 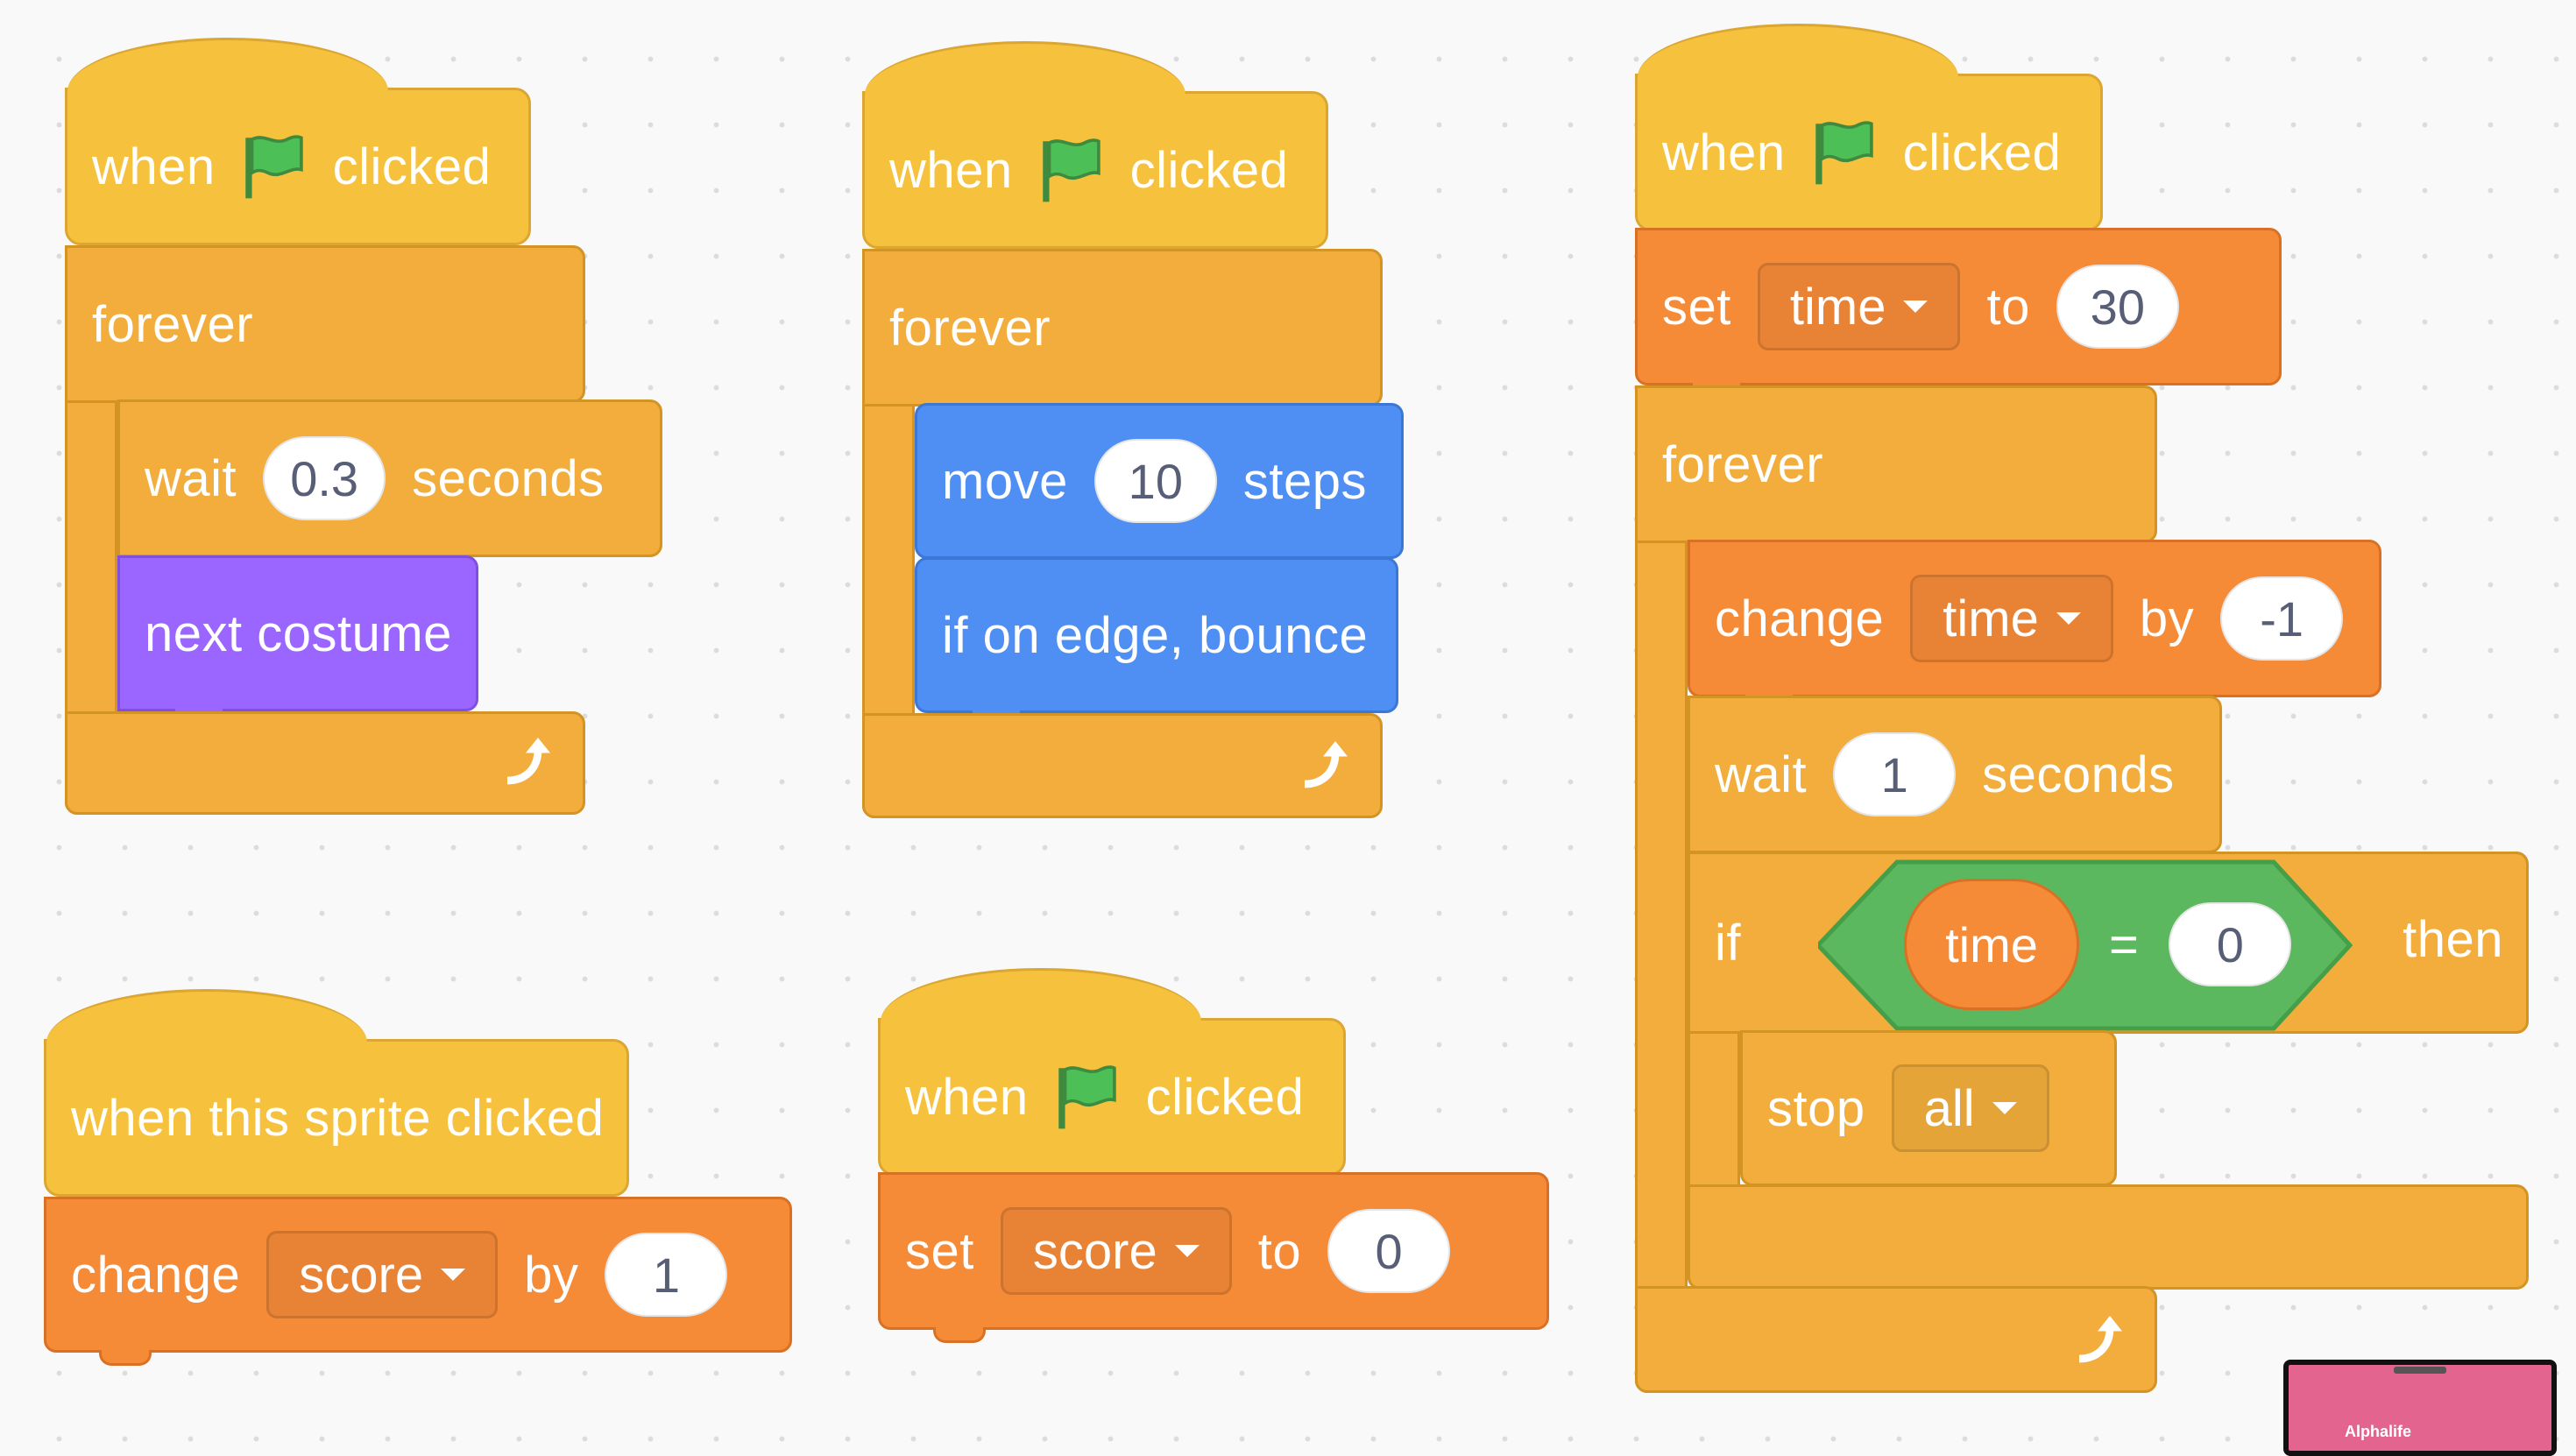 What do you see at coordinates (2420, 1370) in the screenshot?
I see `thumbnail-bar` at bounding box center [2420, 1370].